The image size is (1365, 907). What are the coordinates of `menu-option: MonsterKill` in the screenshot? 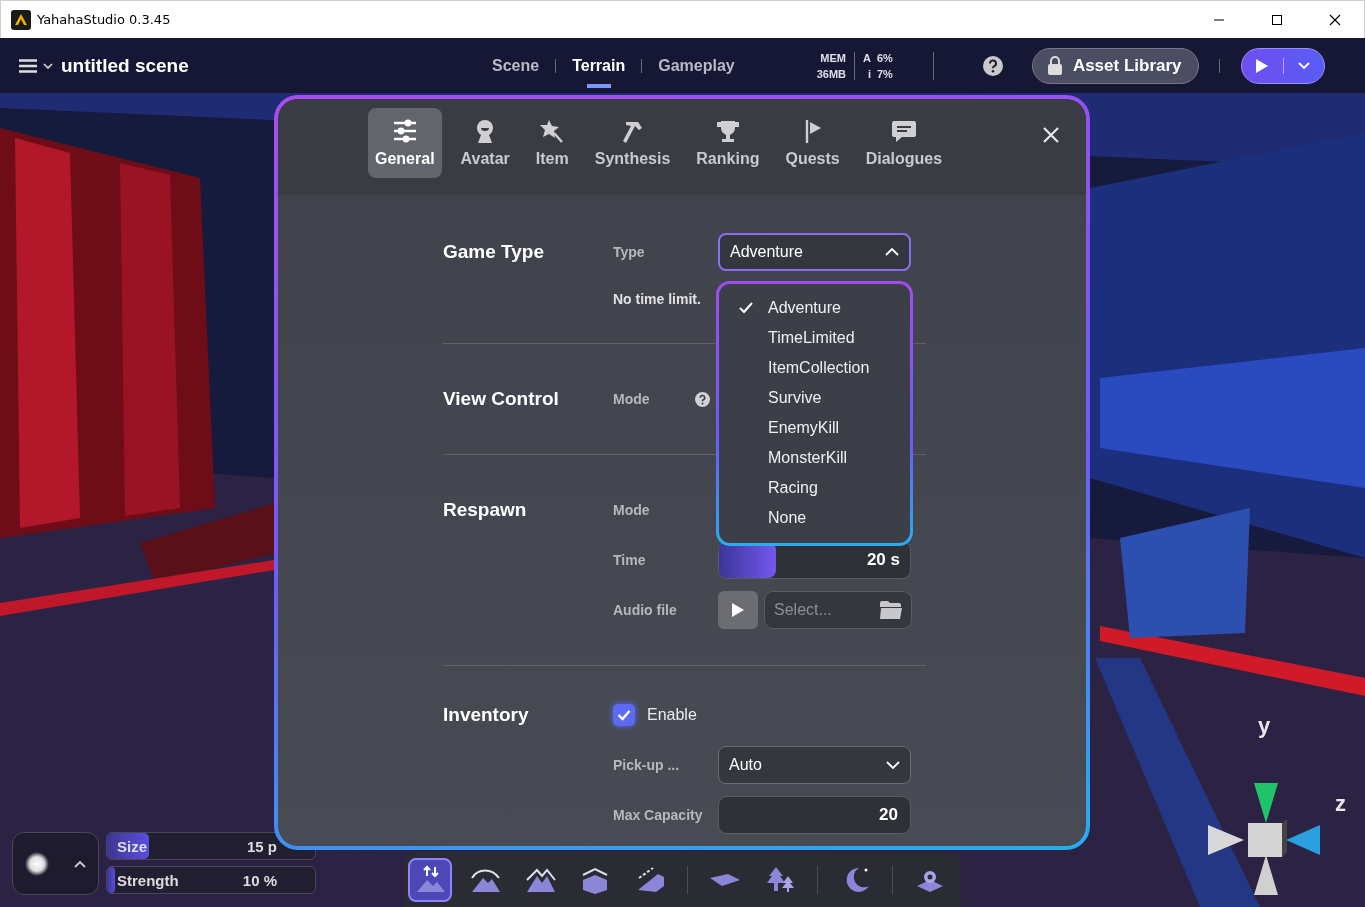 It's located at (814, 458).